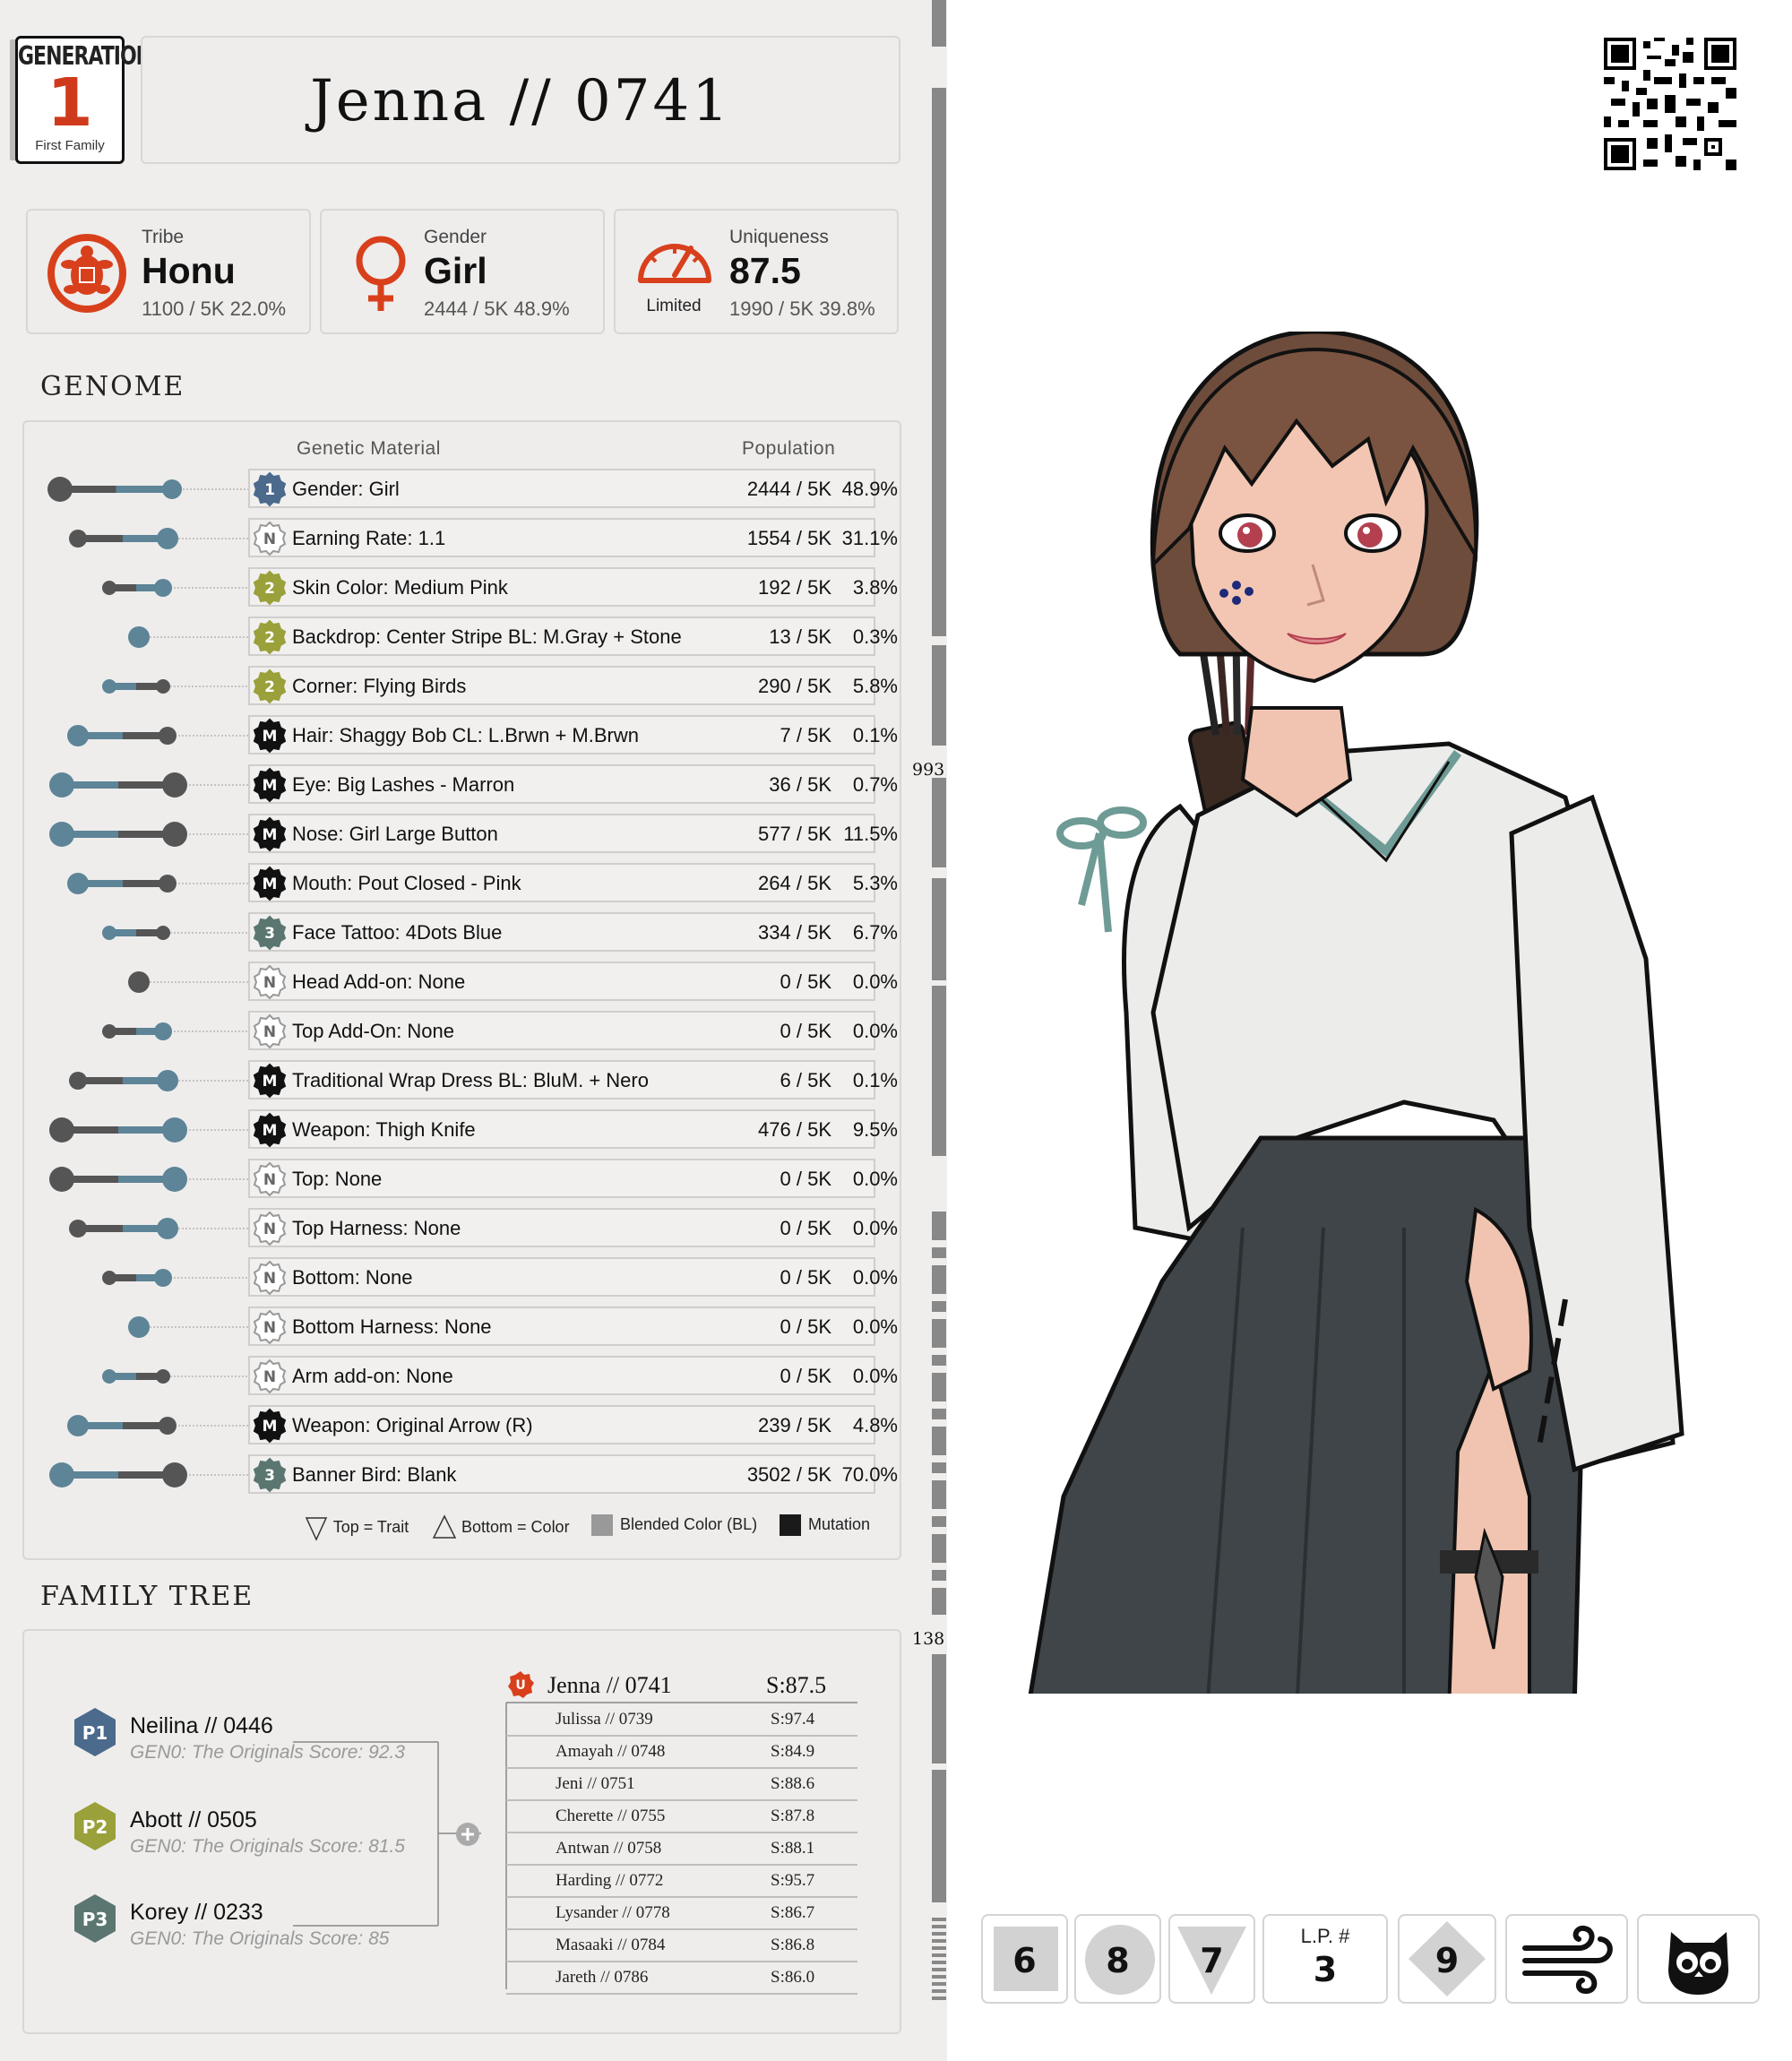  I want to click on sibling-row: Julissa // 0739 S:97.4, so click(681, 1720).